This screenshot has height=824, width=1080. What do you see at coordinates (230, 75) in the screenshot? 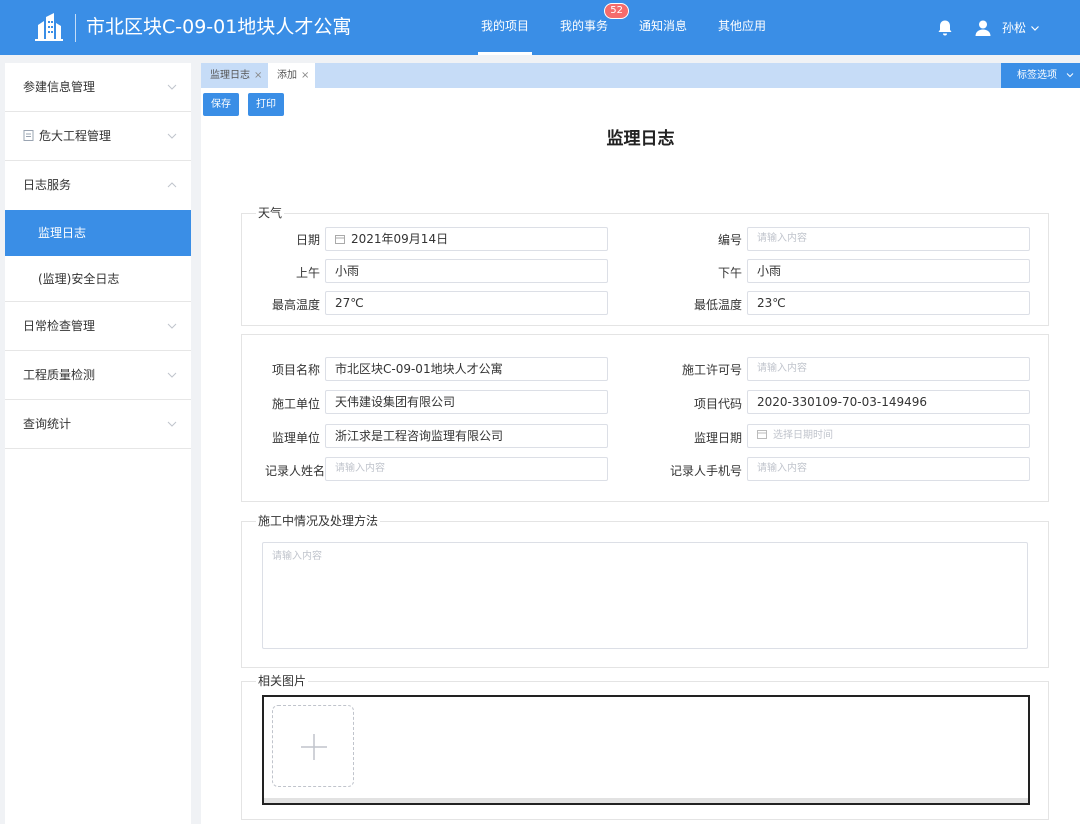
I see `tab-label: 监理日志` at bounding box center [230, 75].